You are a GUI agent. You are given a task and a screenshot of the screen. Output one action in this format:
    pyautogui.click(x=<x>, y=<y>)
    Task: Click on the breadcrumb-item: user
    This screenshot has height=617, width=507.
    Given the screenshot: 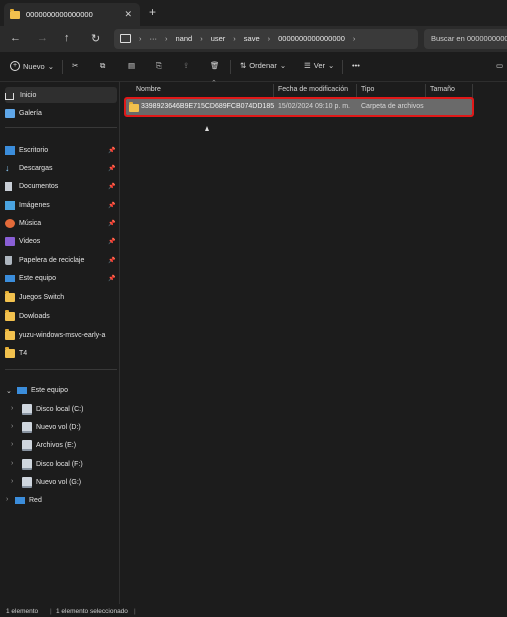 What is the action you would take?
    pyautogui.click(x=218, y=38)
    